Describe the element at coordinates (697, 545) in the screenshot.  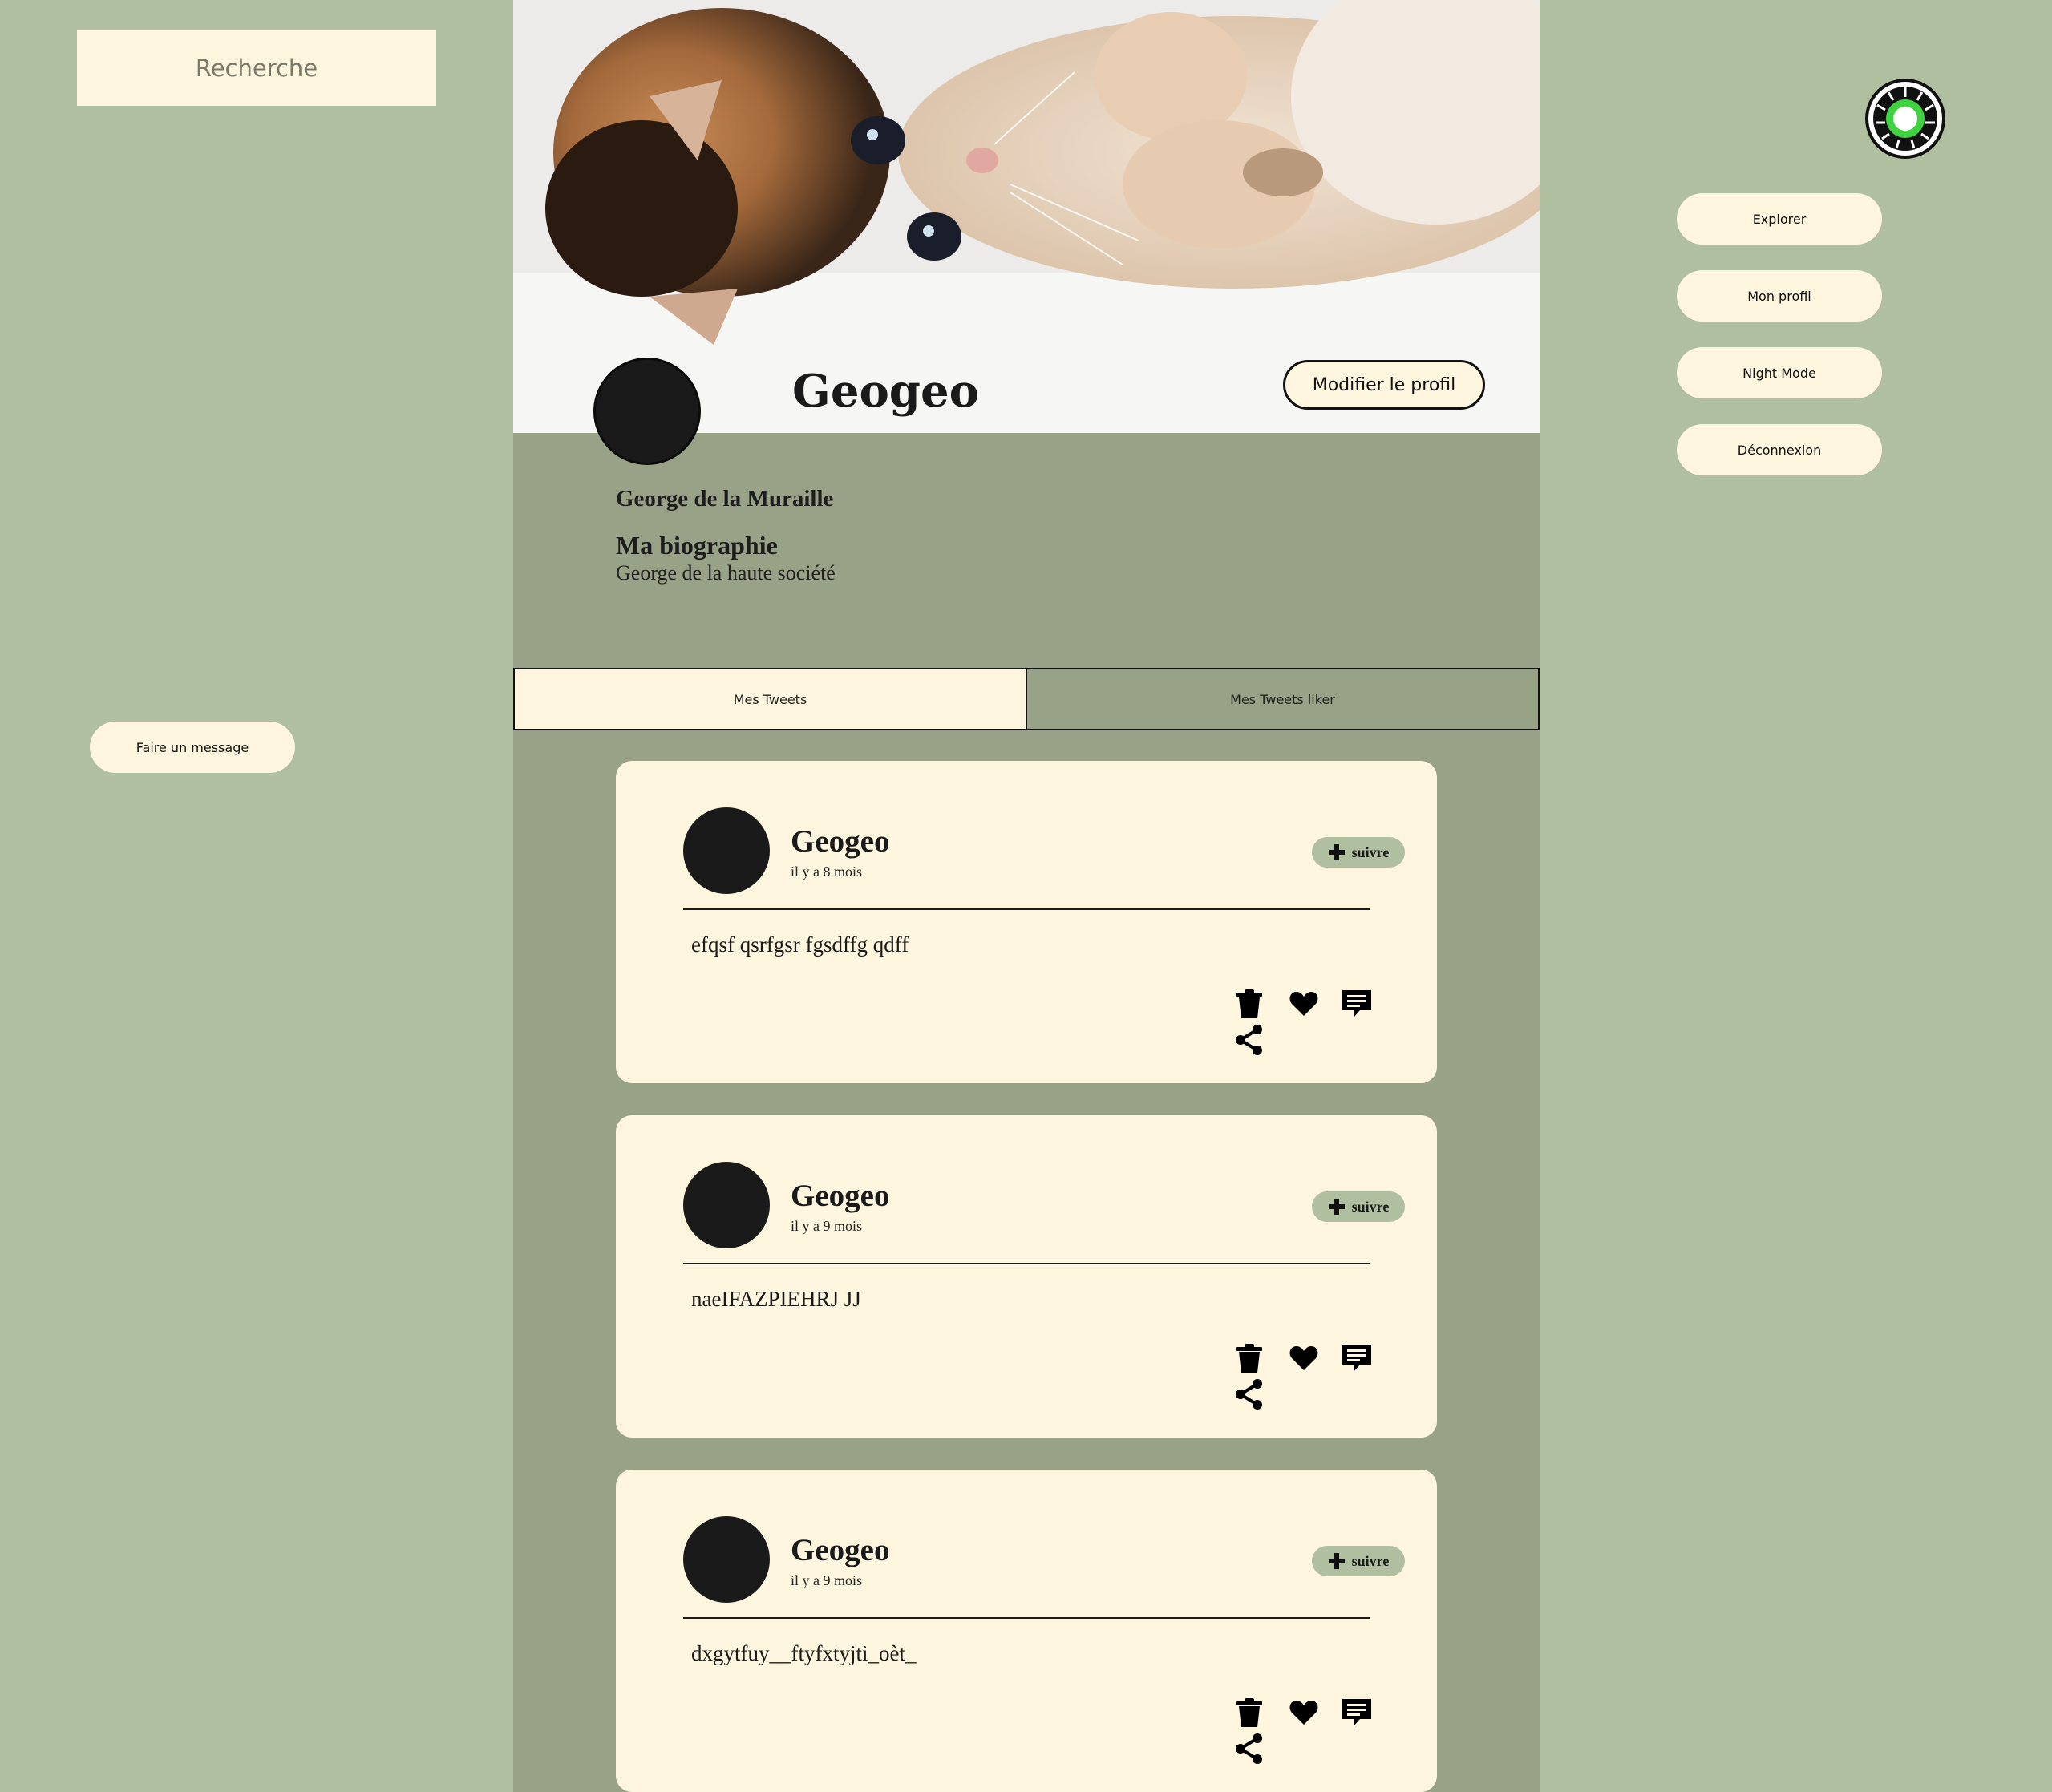
I see `bio-heading: Ma biographie` at that location.